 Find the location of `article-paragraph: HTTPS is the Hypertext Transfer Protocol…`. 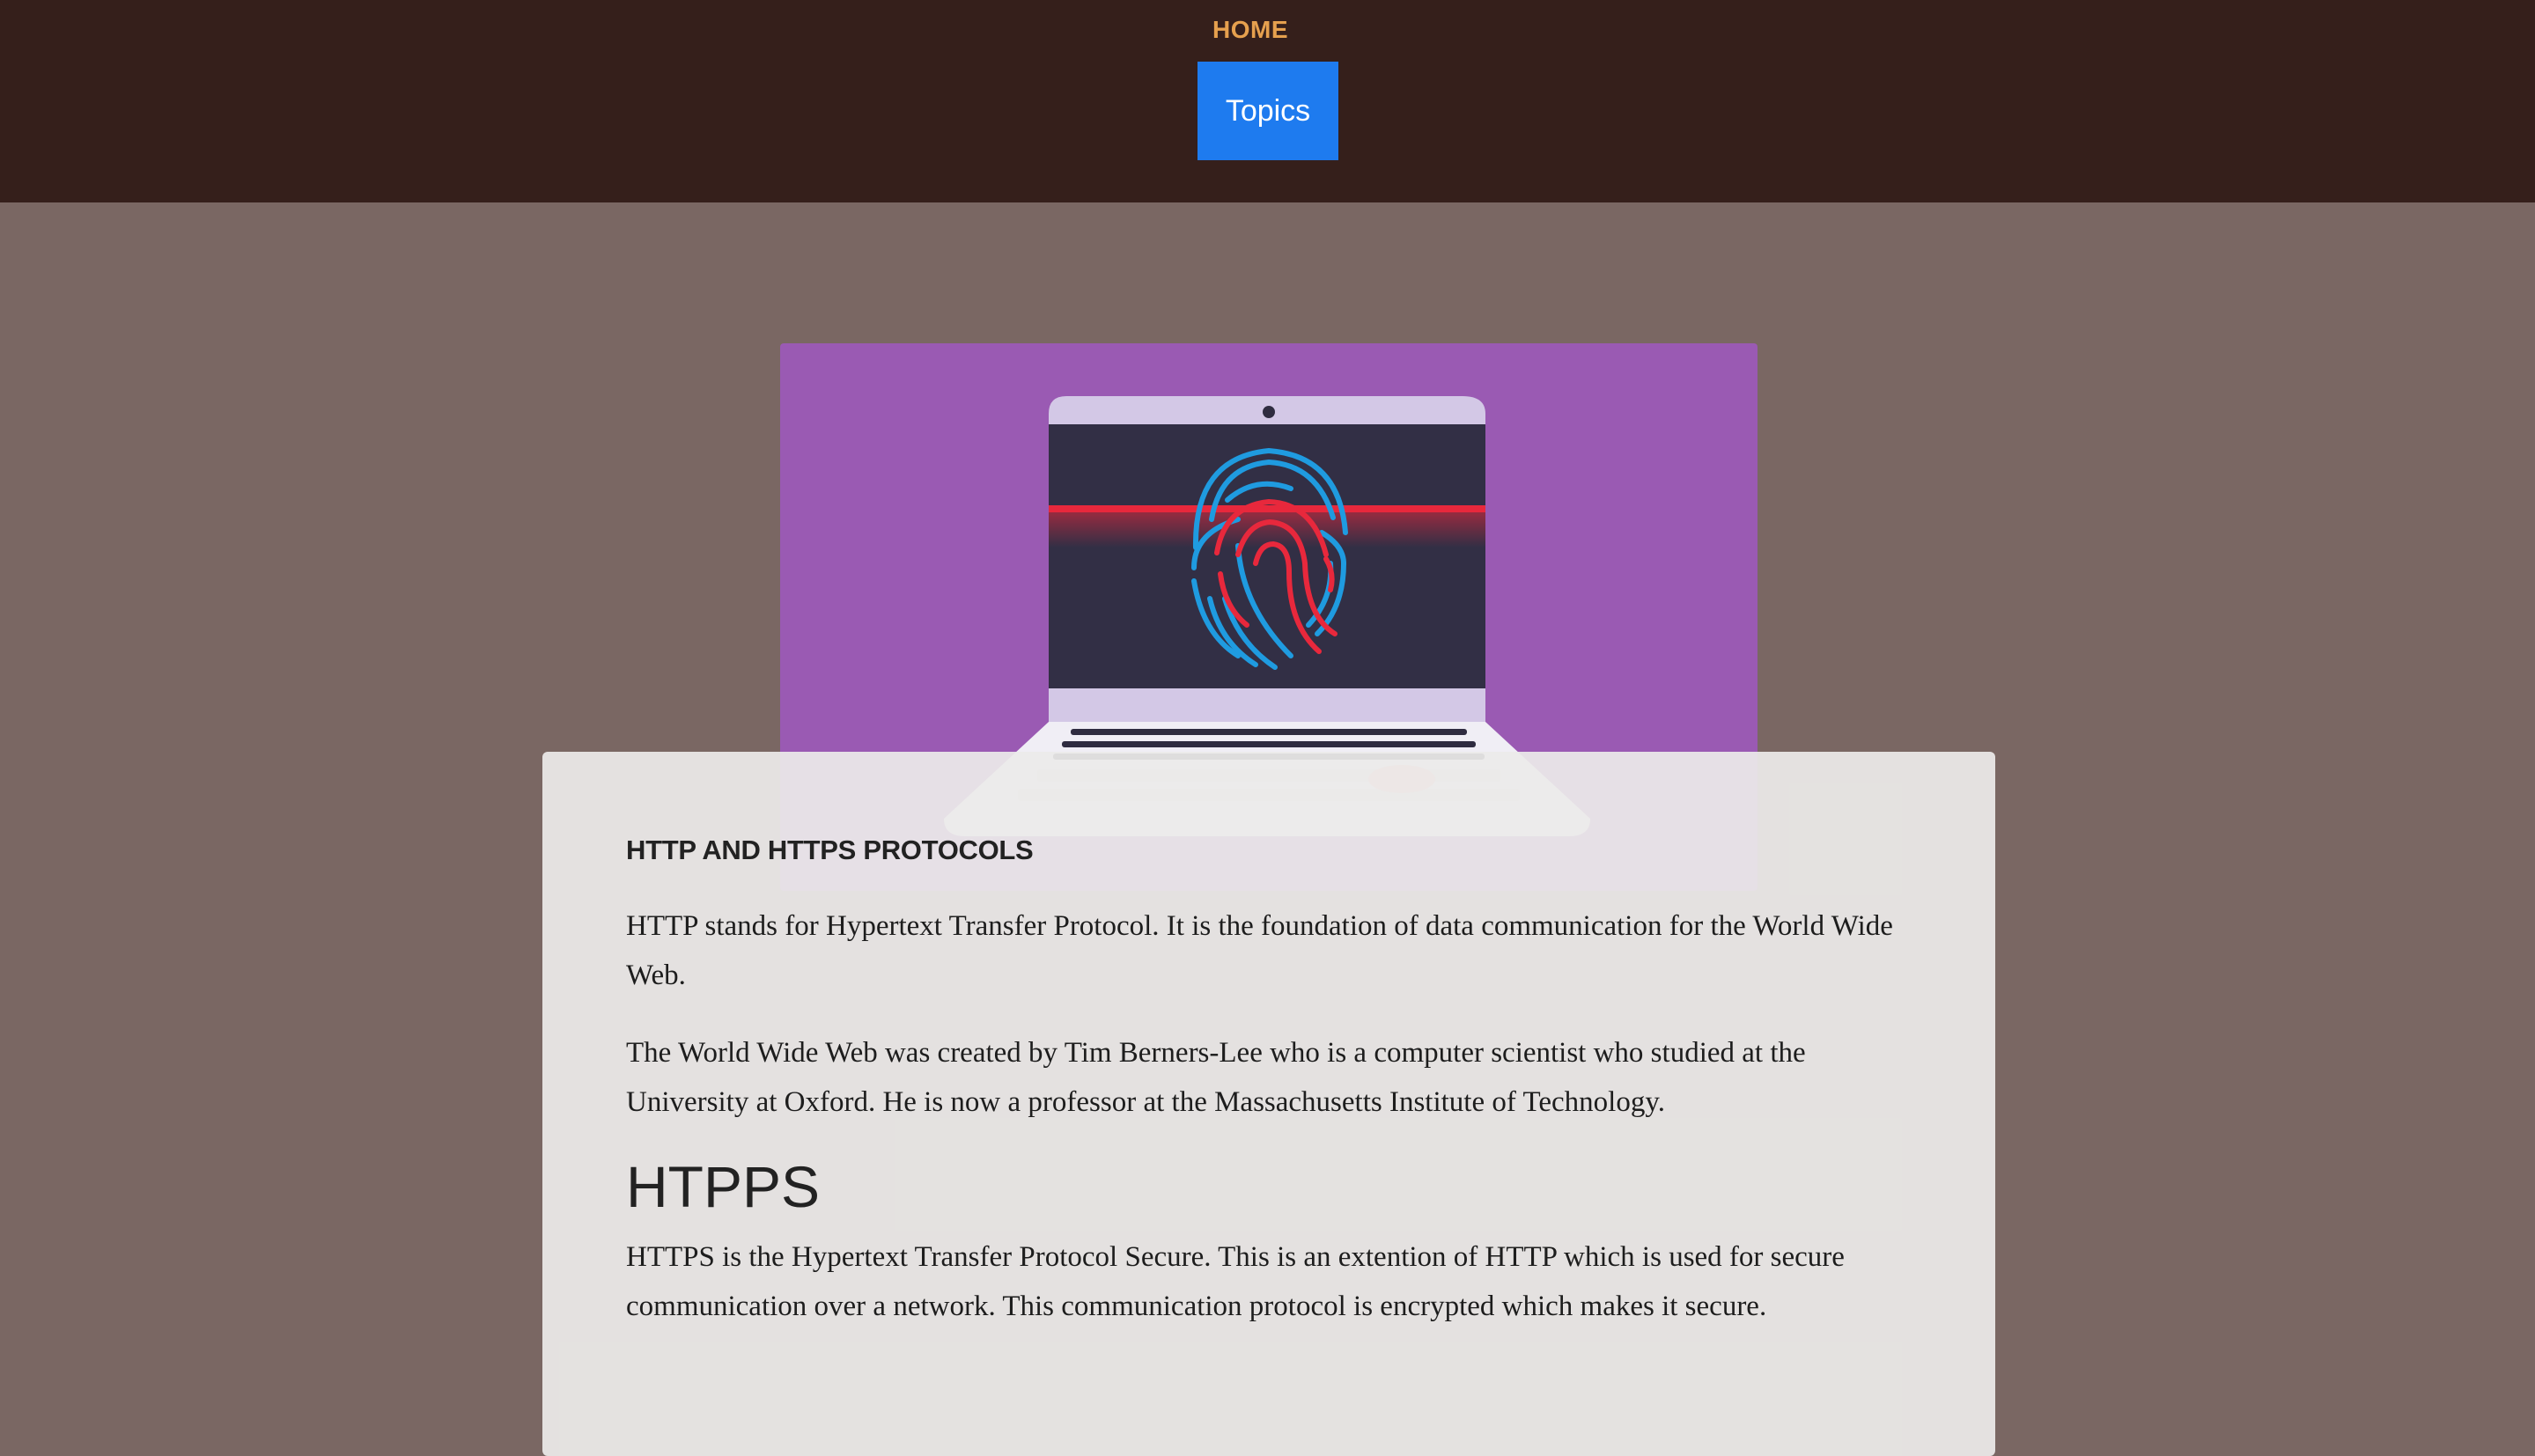

article-paragraph: HTTPS is the Hypertext Transfer Protocol… is located at coordinates (1235, 1281).